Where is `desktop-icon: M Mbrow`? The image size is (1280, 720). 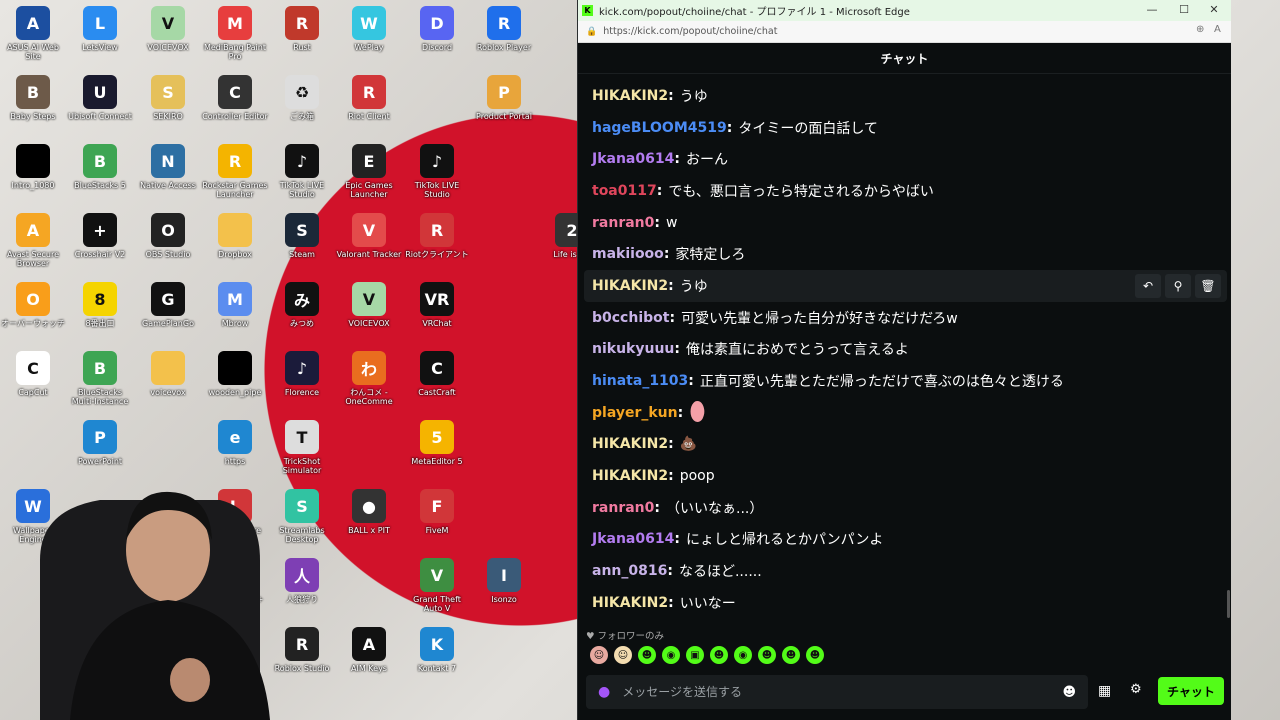
desktop-icon: M Mbrow is located at coordinates (235, 305).